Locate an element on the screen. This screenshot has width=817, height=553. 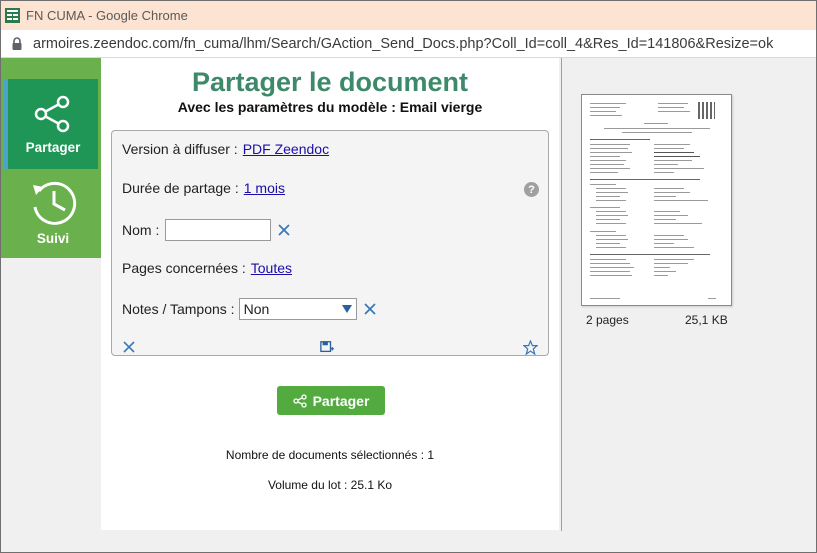
duration-label: Durée de partage : is located at coordinates (180, 188).